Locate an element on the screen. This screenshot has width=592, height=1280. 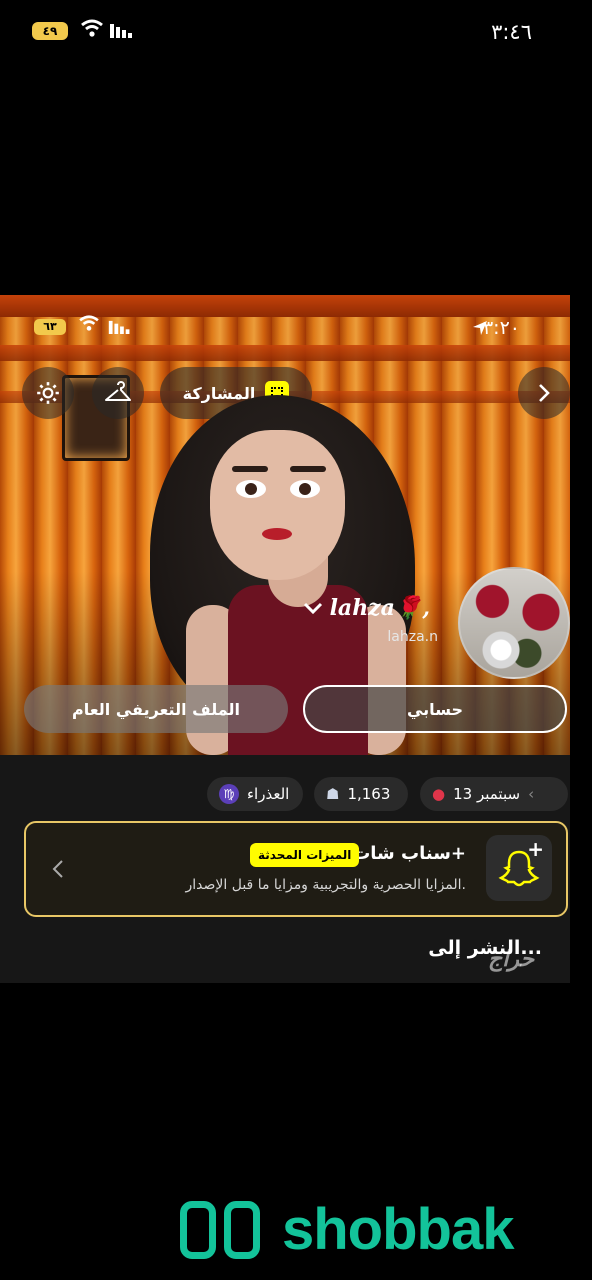
updated-features-badge: الميزات المحدثة is located at coordinates (305, 855).